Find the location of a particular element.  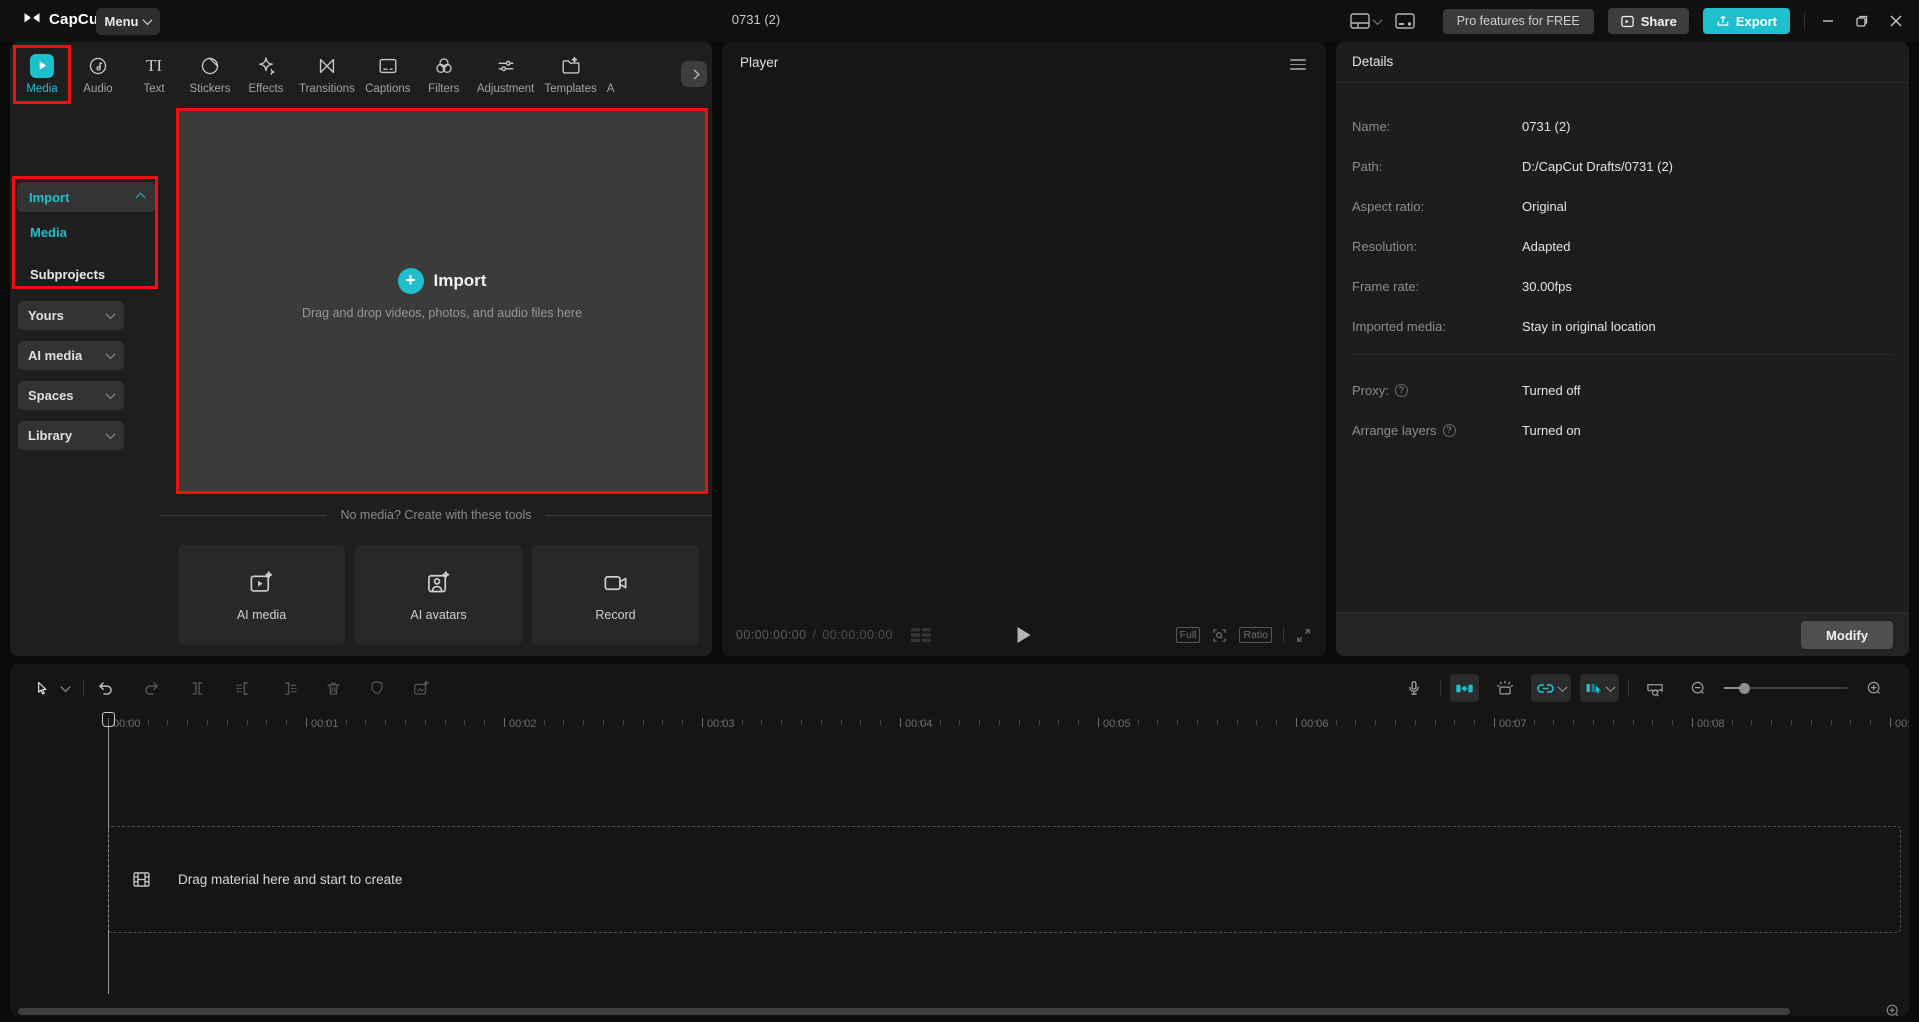

export-button: Export is located at coordinates (1746, 21).